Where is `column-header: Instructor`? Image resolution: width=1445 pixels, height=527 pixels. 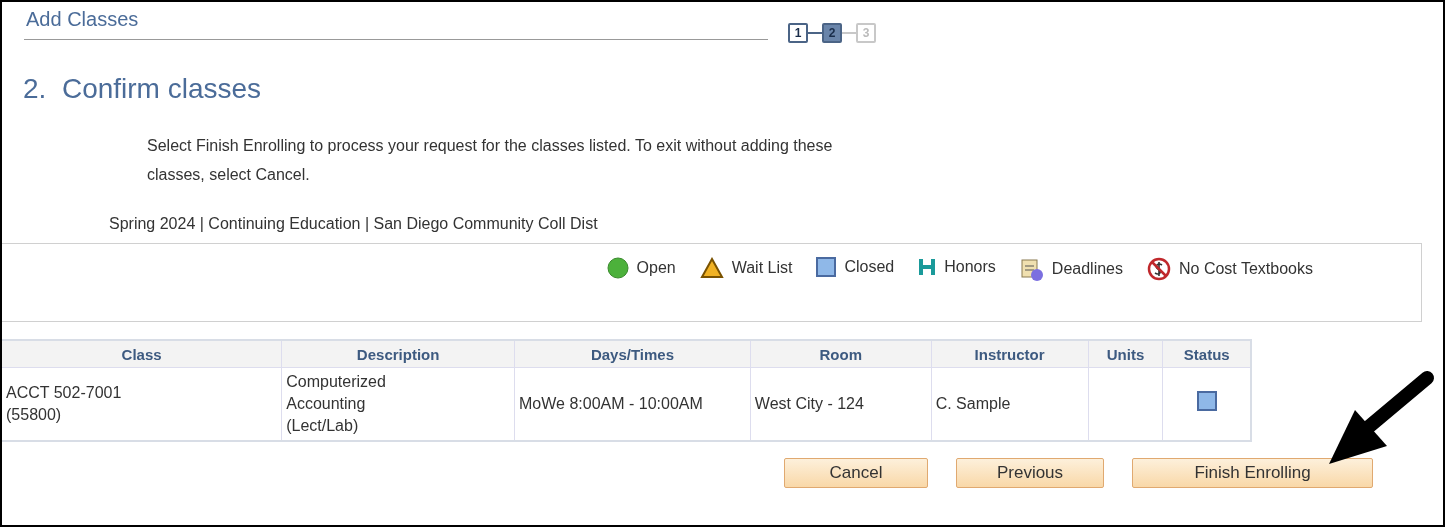
column-header: Instructor is located at coordinates (1010, 354).